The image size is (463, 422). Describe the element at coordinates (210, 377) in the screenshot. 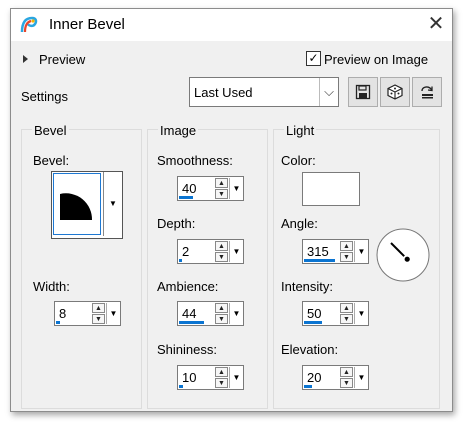

I see `shininess-spinner: 10 ▲ ▼ ▼` at that location.